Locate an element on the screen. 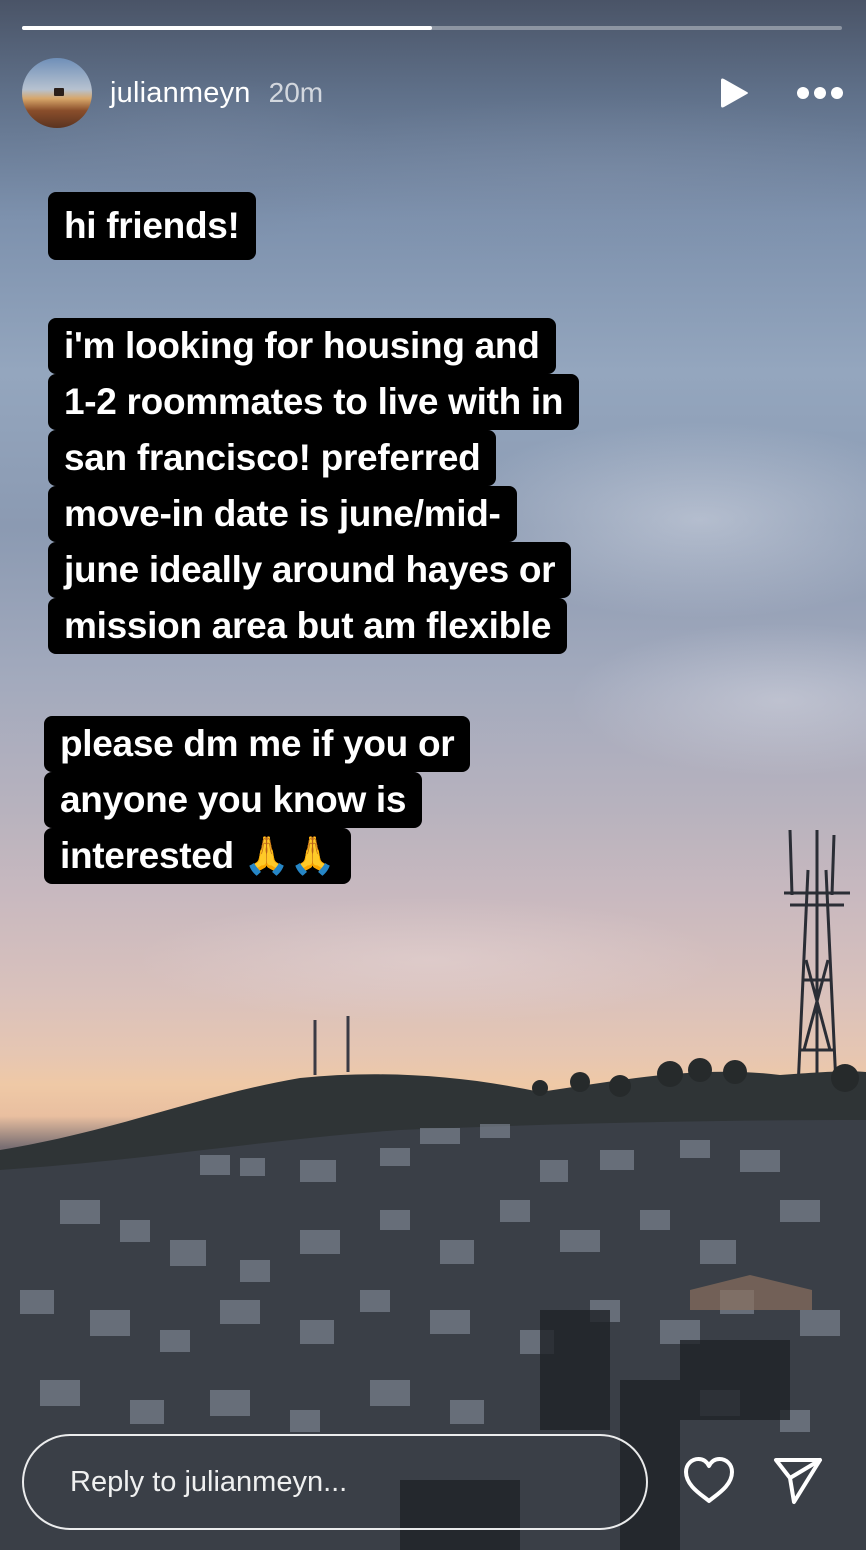 The width and height of the screenshot is (866, 1550). reply-bar is located at coordinates (335, 1482).